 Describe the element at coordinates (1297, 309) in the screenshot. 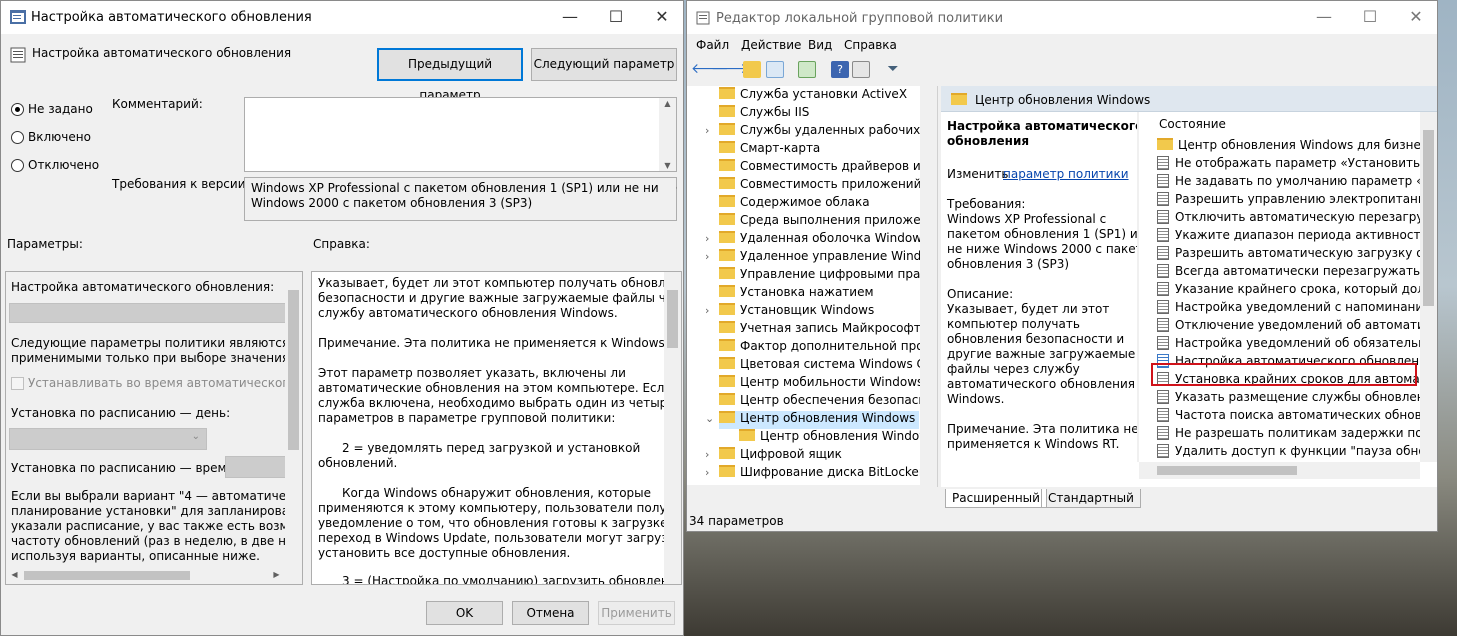

I see `settings-row: Настройка уведомлений с напоминанием о` at that location.